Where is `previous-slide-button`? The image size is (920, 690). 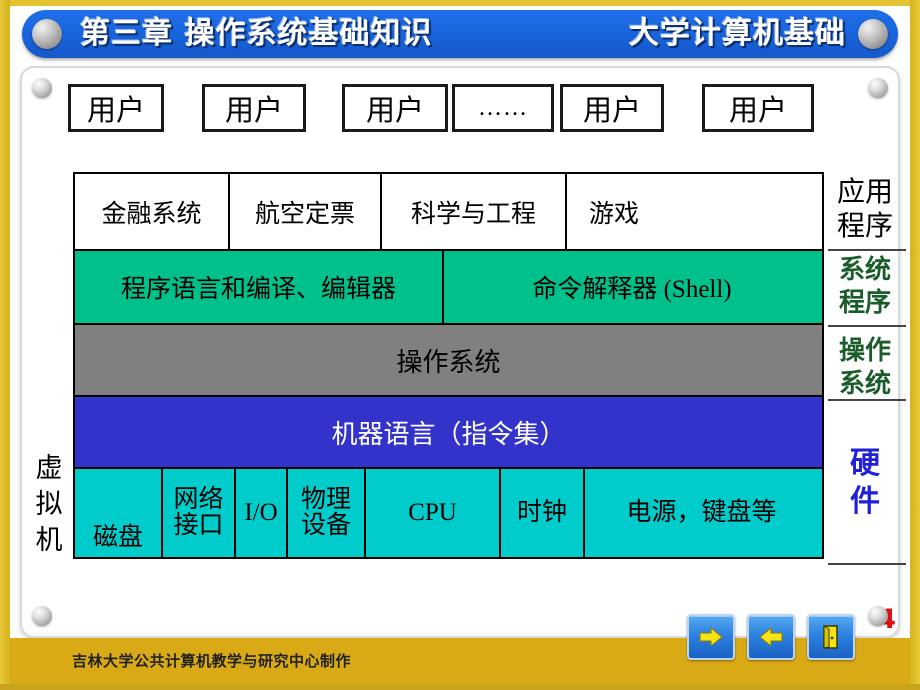
previous-slide-button is located at coordinates (771, 637).